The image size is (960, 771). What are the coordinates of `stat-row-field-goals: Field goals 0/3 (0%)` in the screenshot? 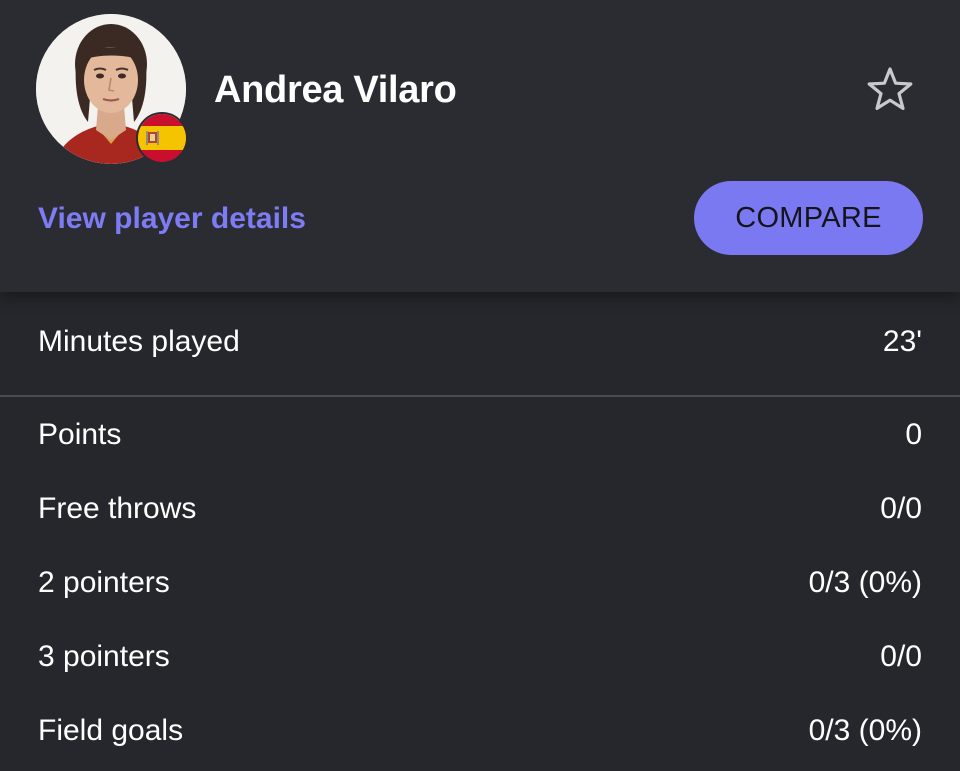 It's located at (480, 731).